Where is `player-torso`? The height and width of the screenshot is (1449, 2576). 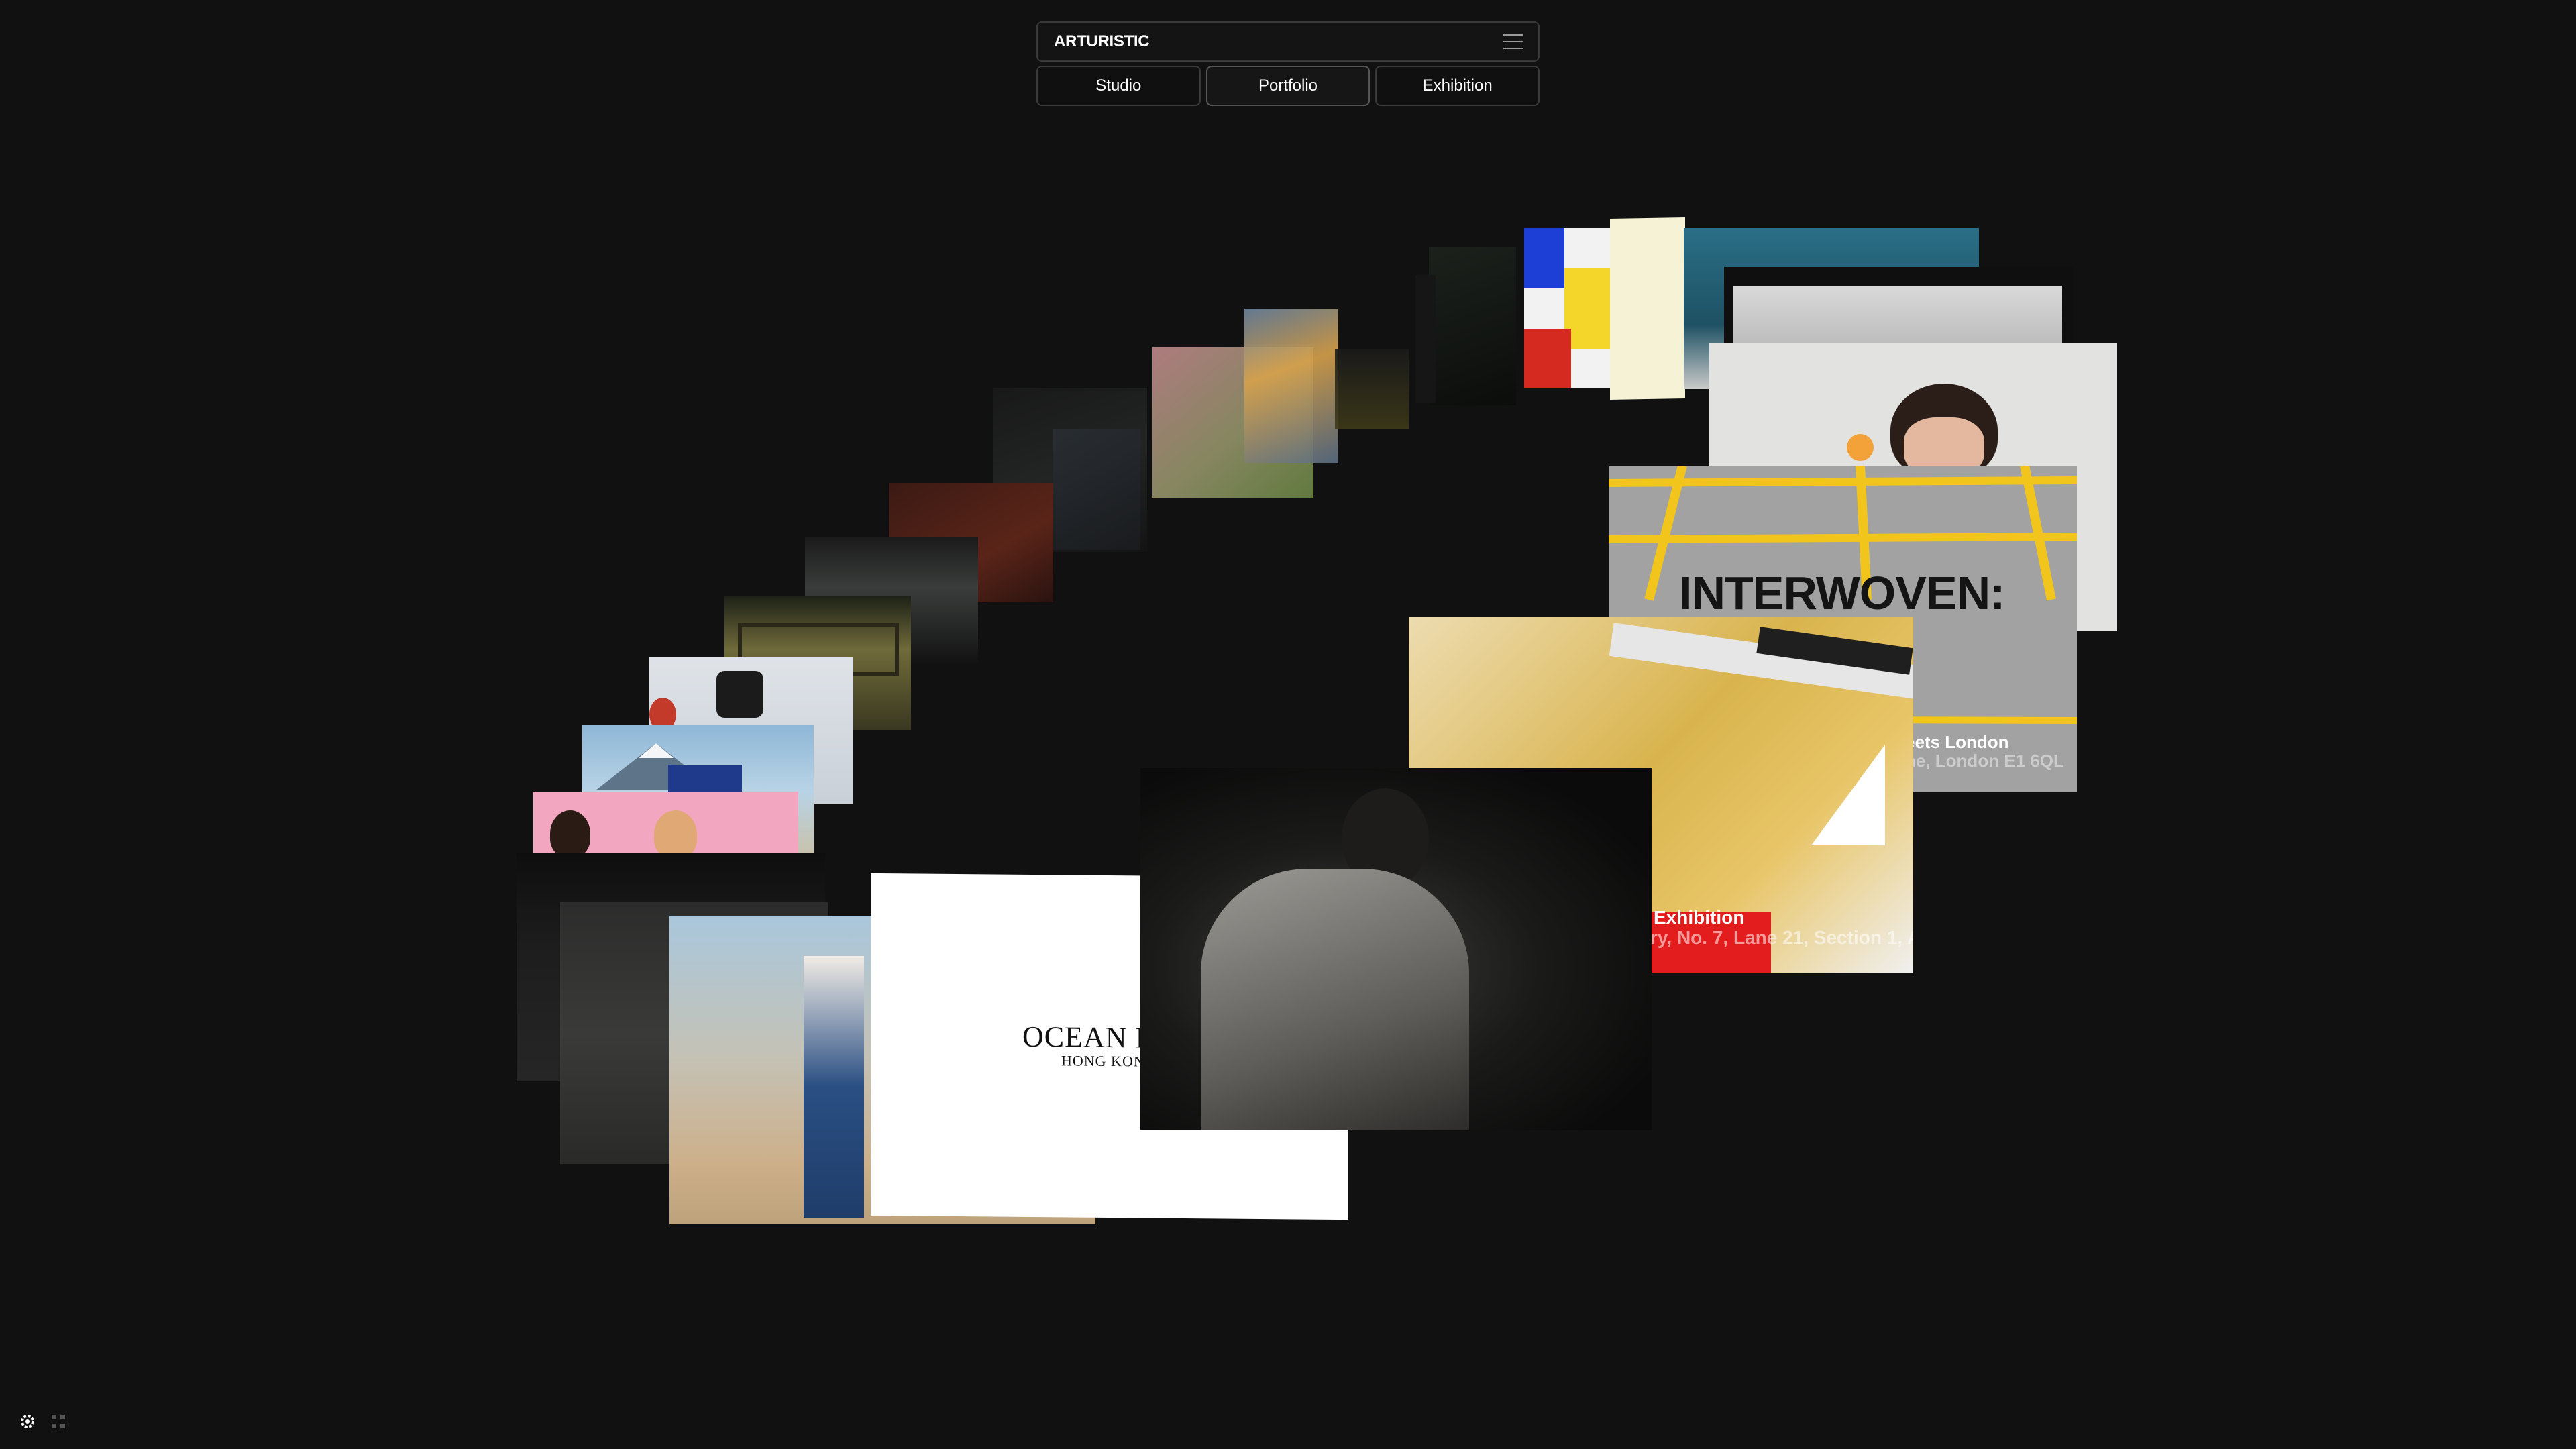
player-torso is located at coordinates (834, 1087).